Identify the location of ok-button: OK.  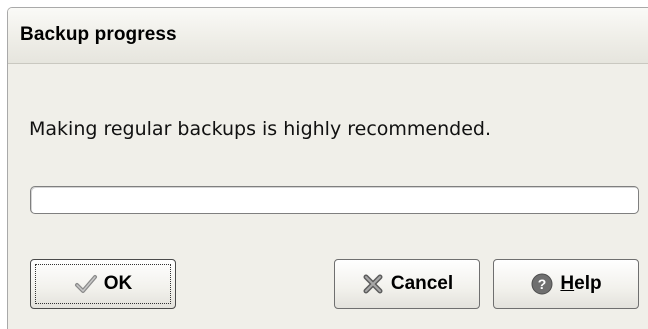
(103, 284).